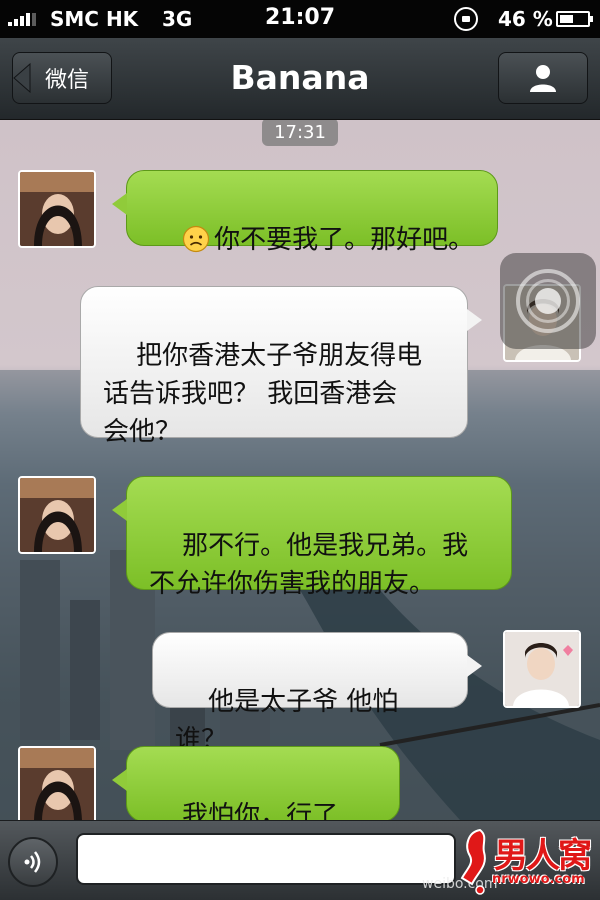 This screenshot has height=900, width=600. Describe the element at coordinates (300, 19) in the screenshot. I see `status-bar: SMC HK 3G 21:07 46 %` at that location.